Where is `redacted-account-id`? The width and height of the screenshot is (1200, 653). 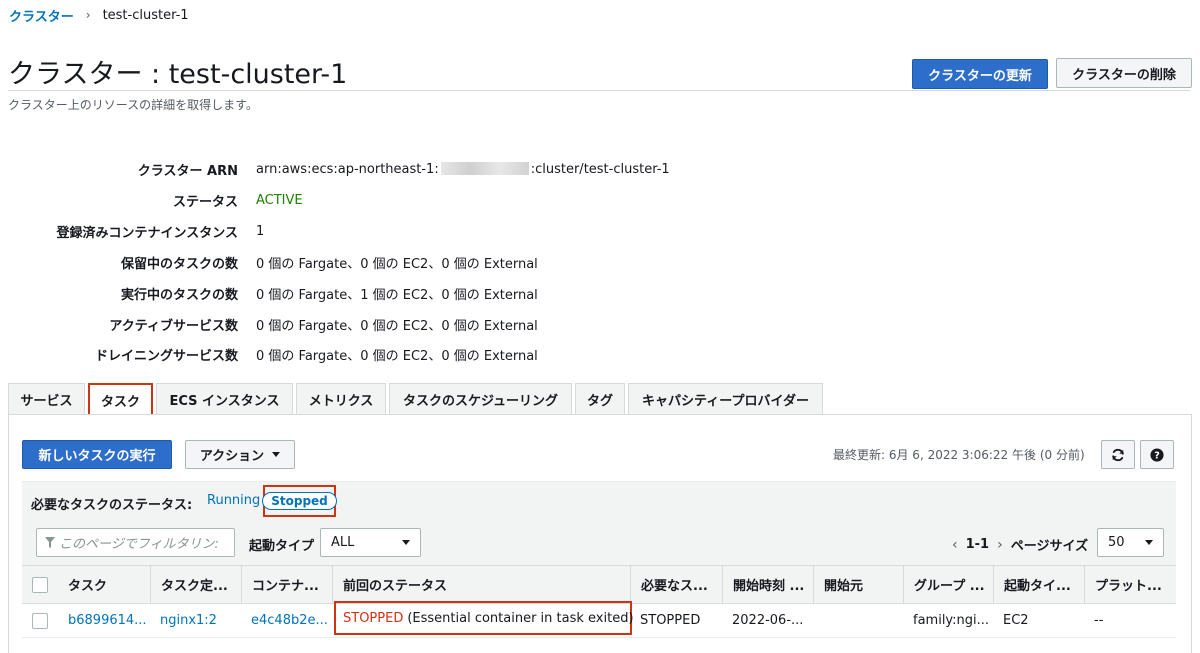
redacted-account-id is located at coordinates (484, 168).